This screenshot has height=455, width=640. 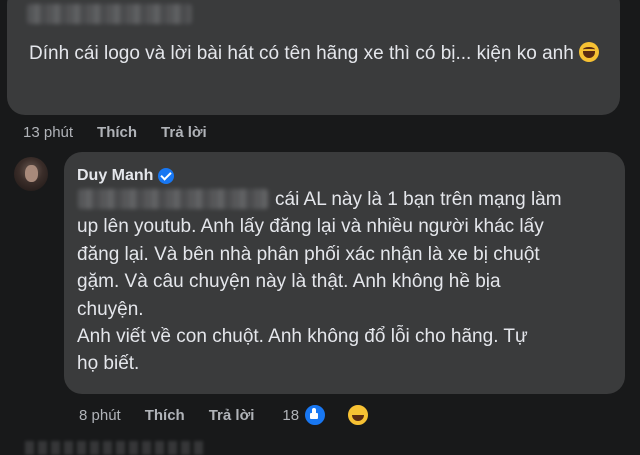 What do you see at coordinates (338, 415) in the screenshot?
I see `reaction-summary: 18` at bounding box center [338, 415].